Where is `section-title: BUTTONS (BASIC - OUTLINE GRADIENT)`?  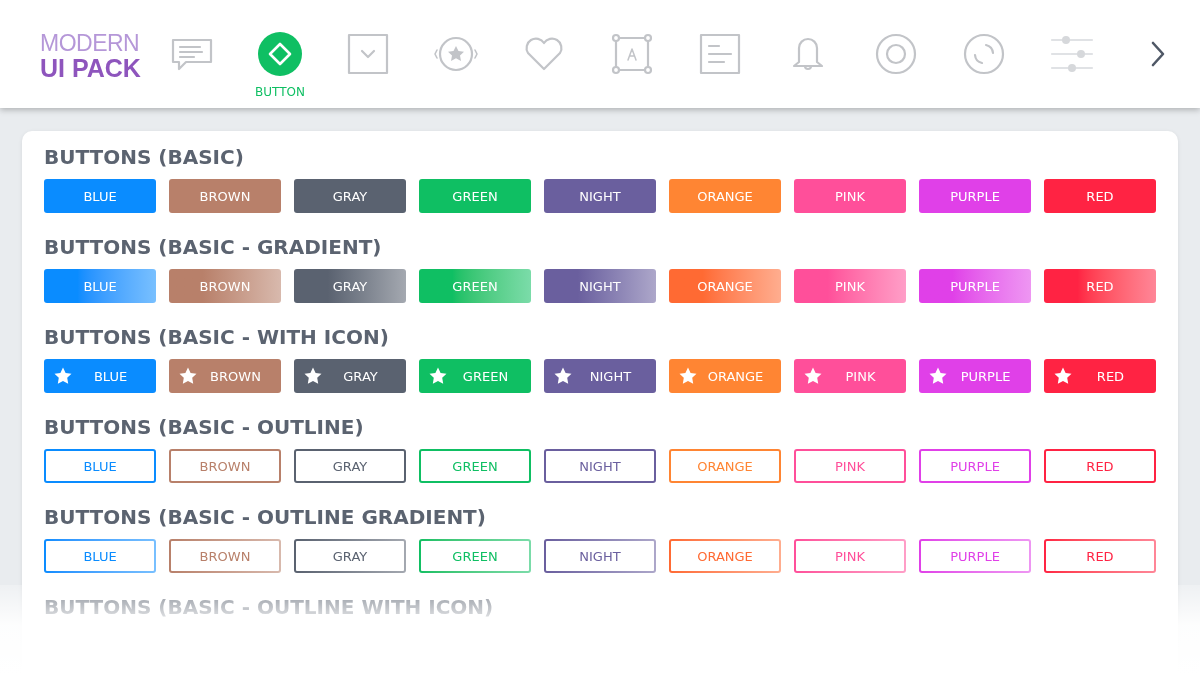 section-title: BUTTONS (BASIC - OUTLINE GRADIENT) is located at coordinates (265, 517).